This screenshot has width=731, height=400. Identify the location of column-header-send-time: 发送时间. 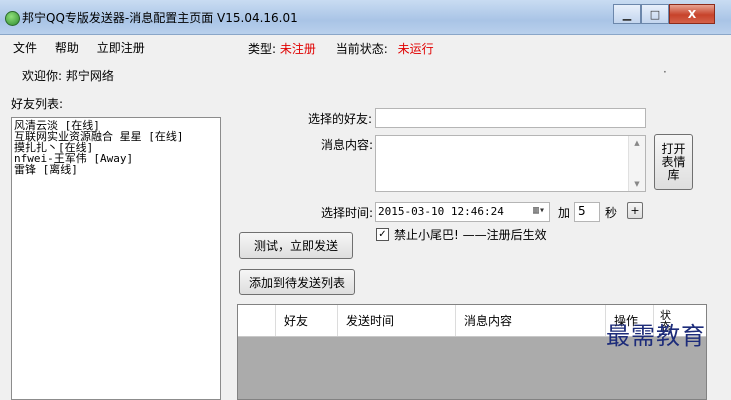
(396, 320).